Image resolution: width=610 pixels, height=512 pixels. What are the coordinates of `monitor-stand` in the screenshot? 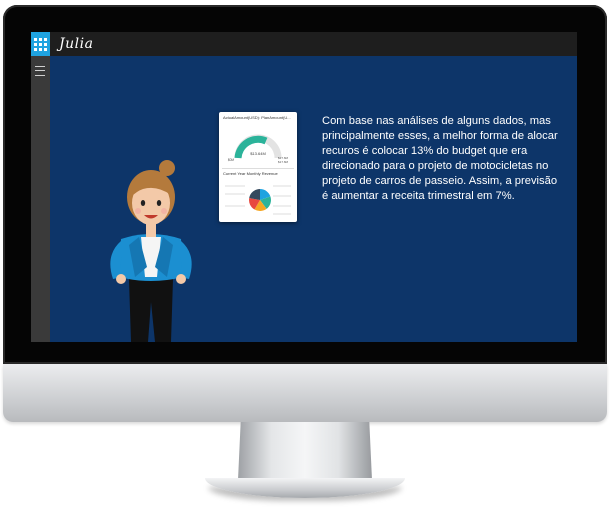 It's located at (305, 451).